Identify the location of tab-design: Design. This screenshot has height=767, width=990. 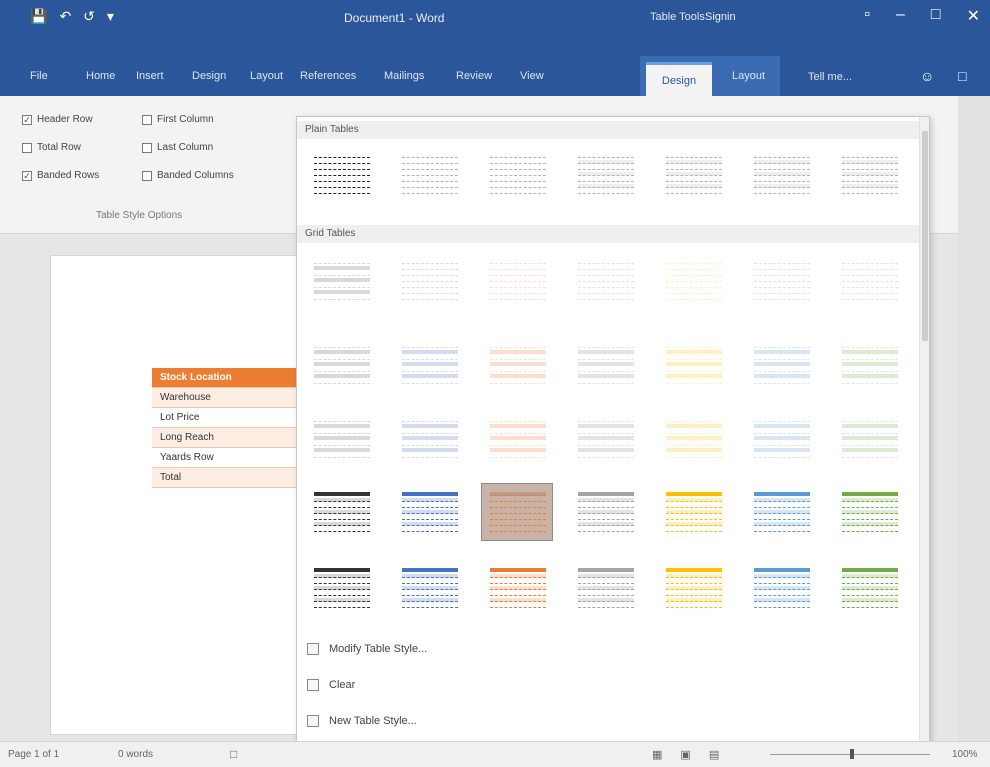
(209, 80).